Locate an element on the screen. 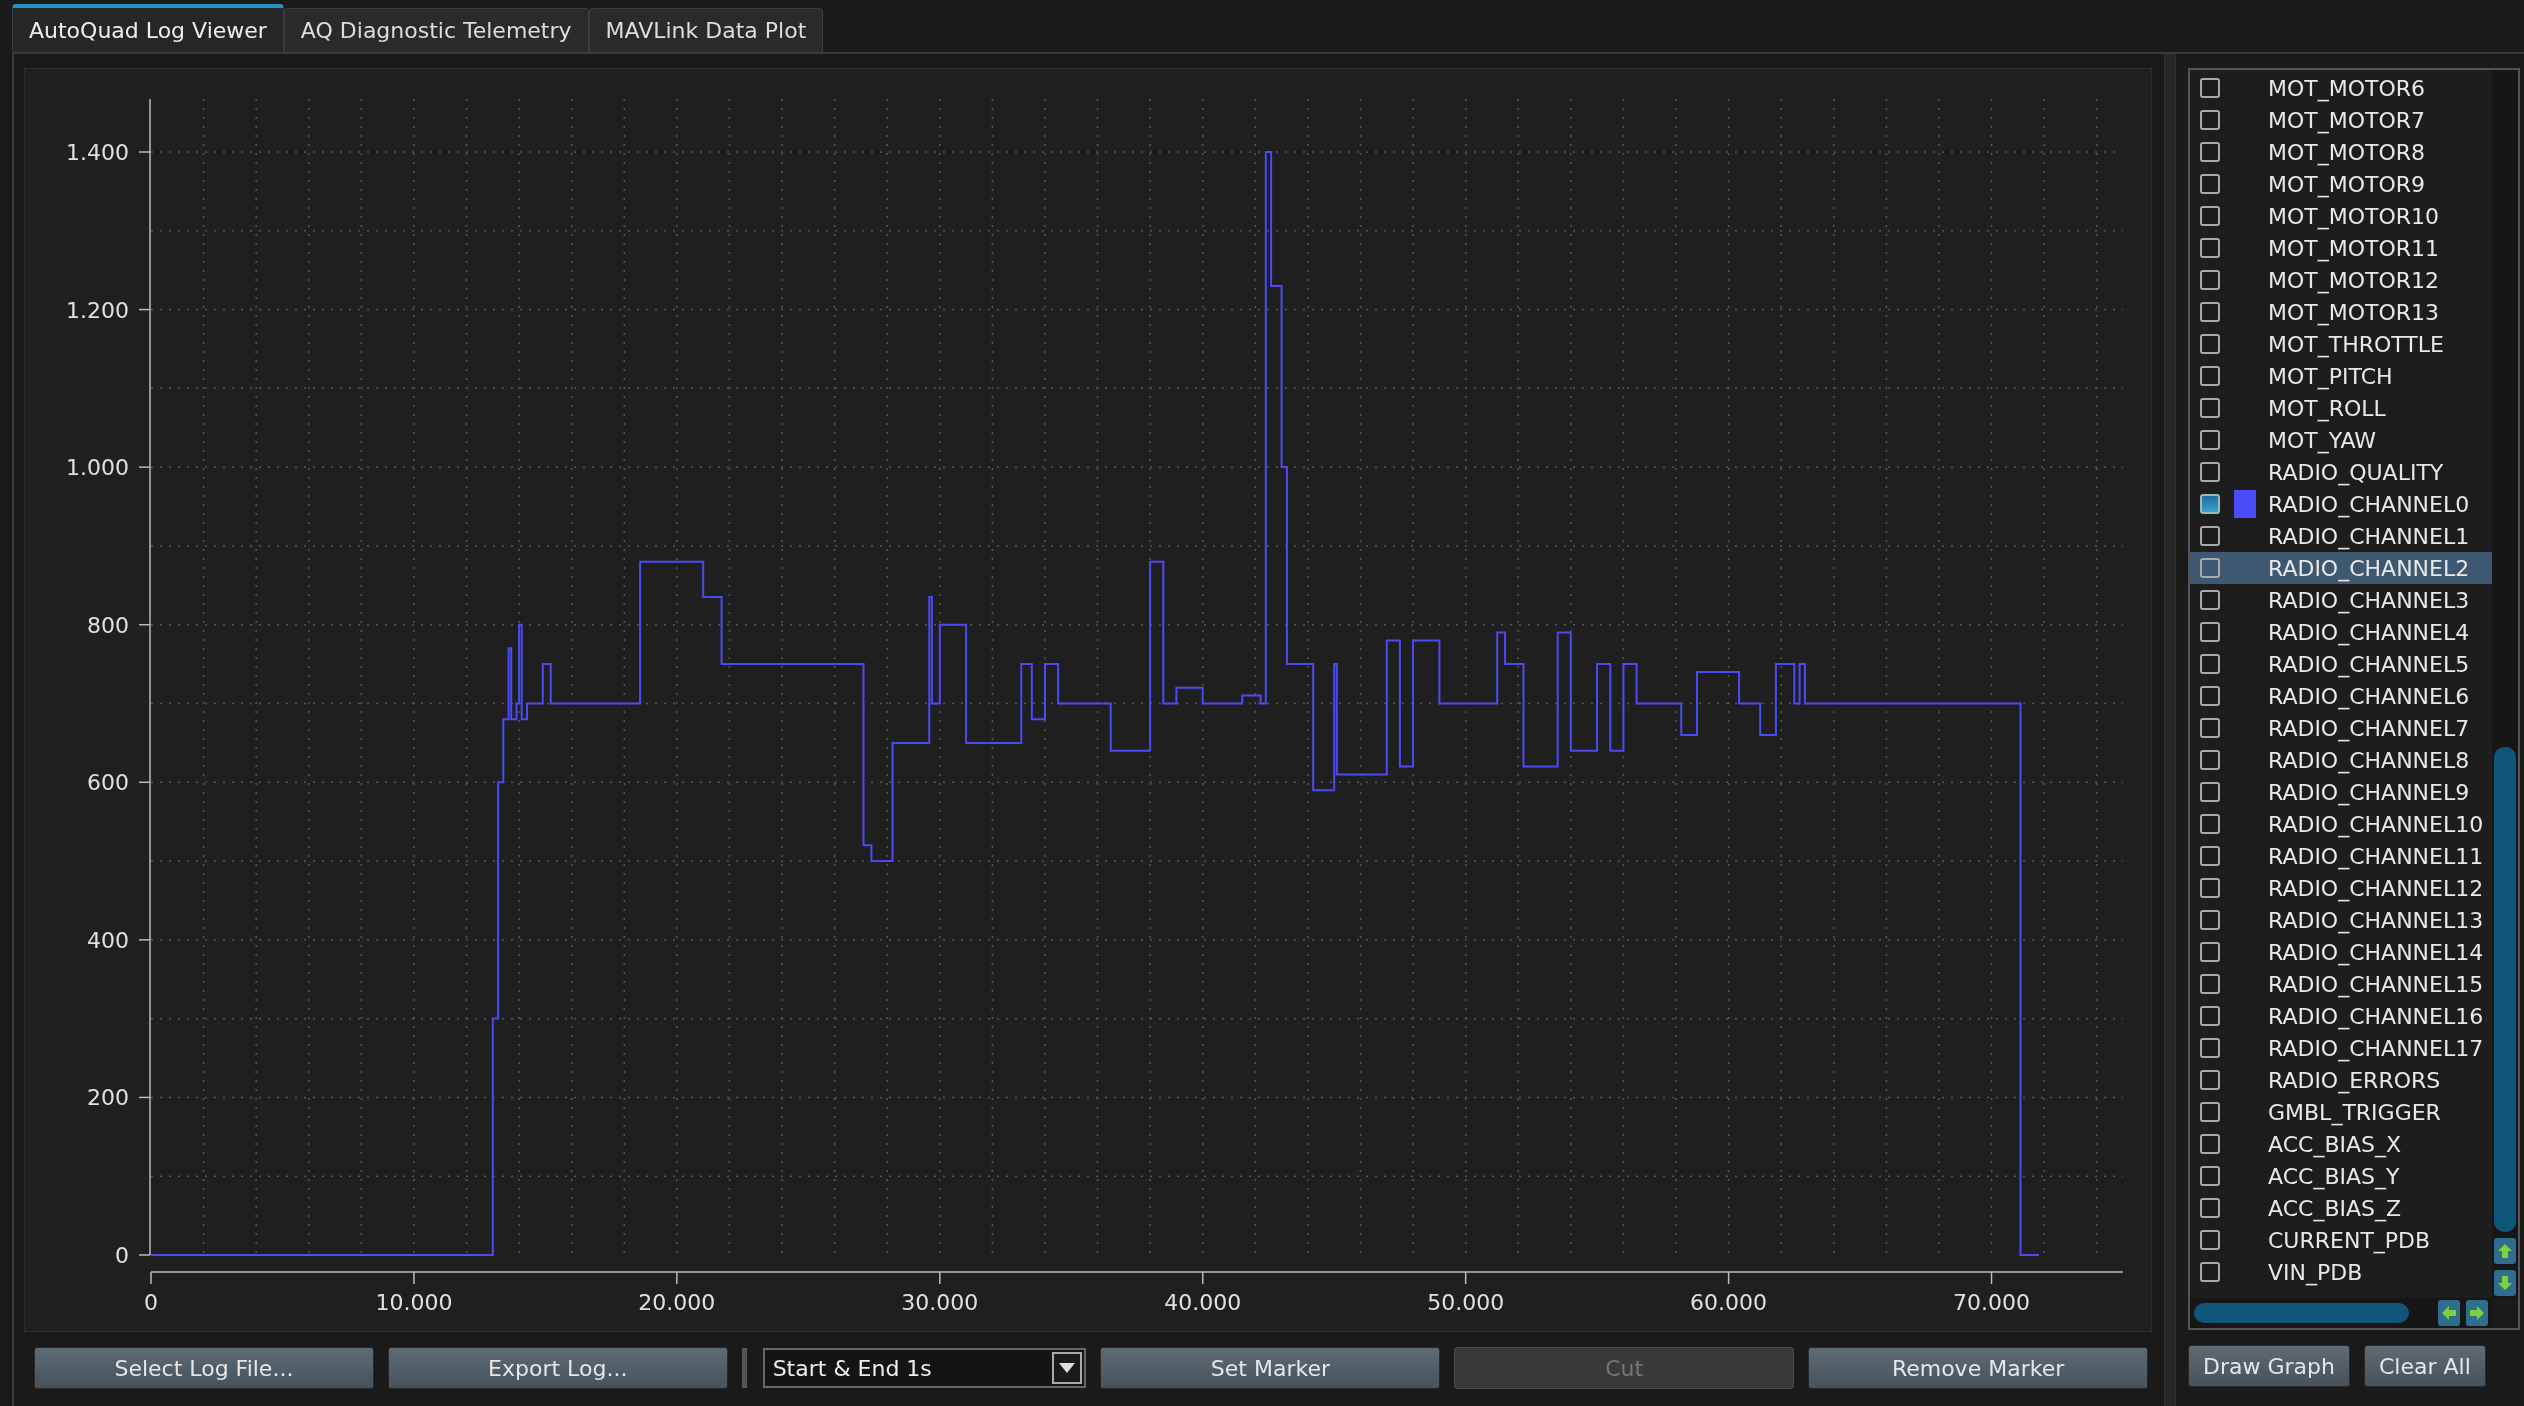  side-button: Draw Graph is located at coordinates (2269, 1366).